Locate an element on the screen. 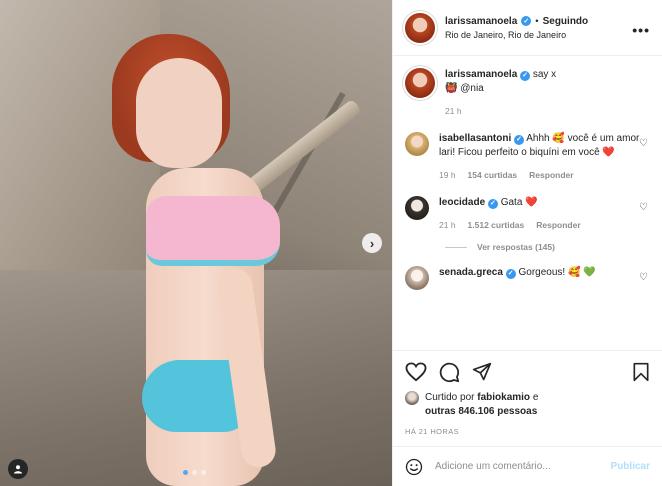 This screenshot has width=662, height=486. more-options-icon: ••• is located at coordinates (641, 30).